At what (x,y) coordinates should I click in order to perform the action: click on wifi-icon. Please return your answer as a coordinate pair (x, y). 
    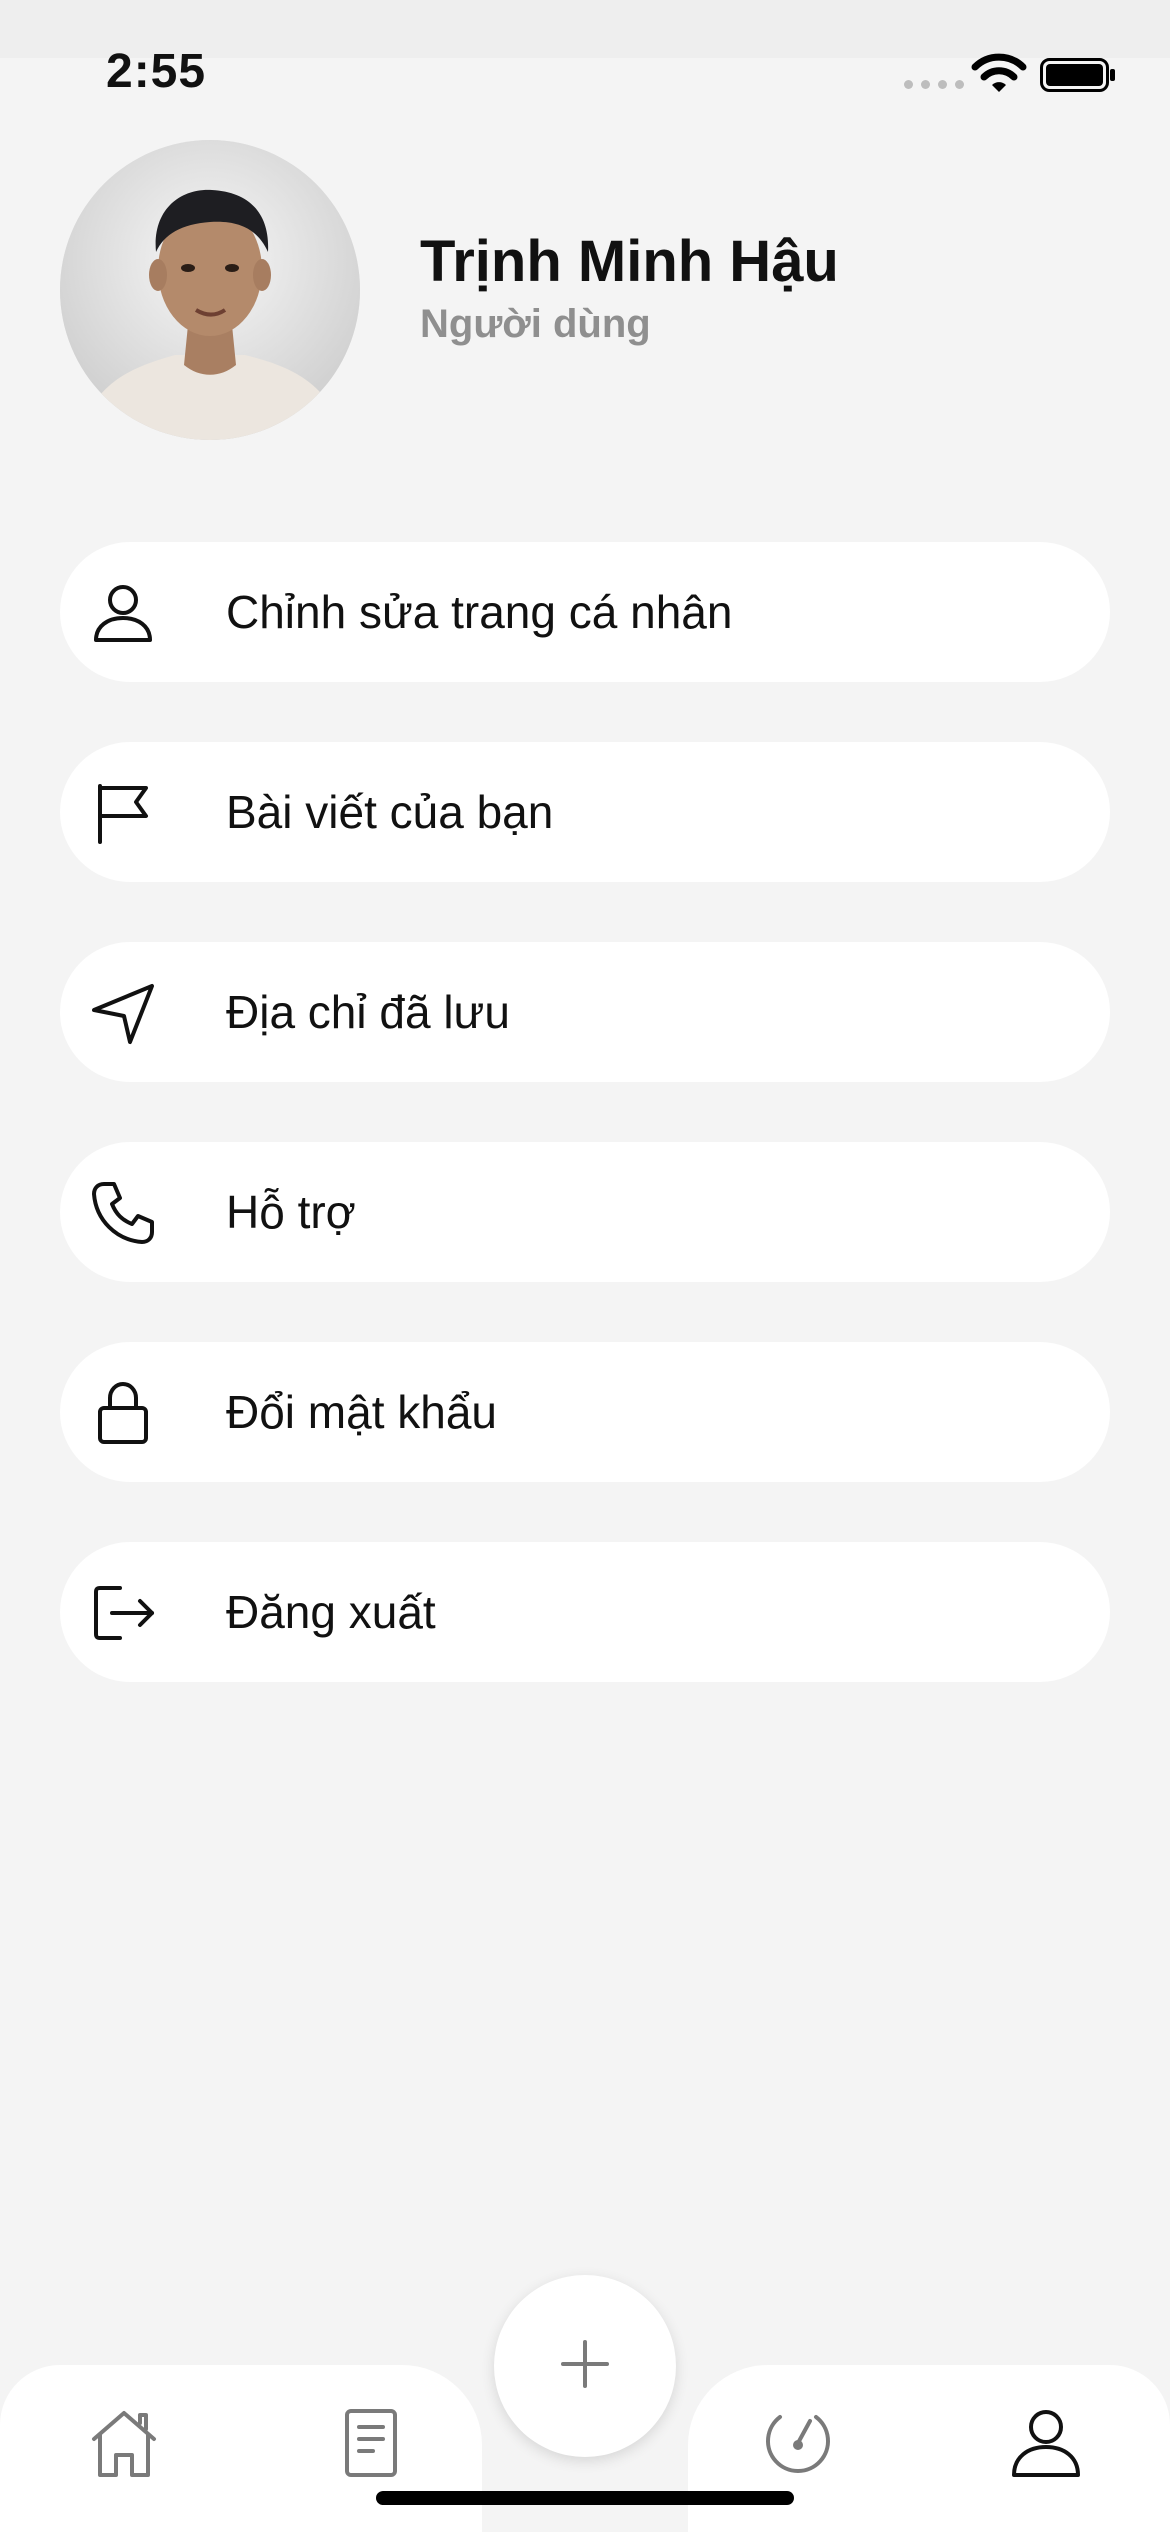
    Looking at the image, I should click on (999, 72).